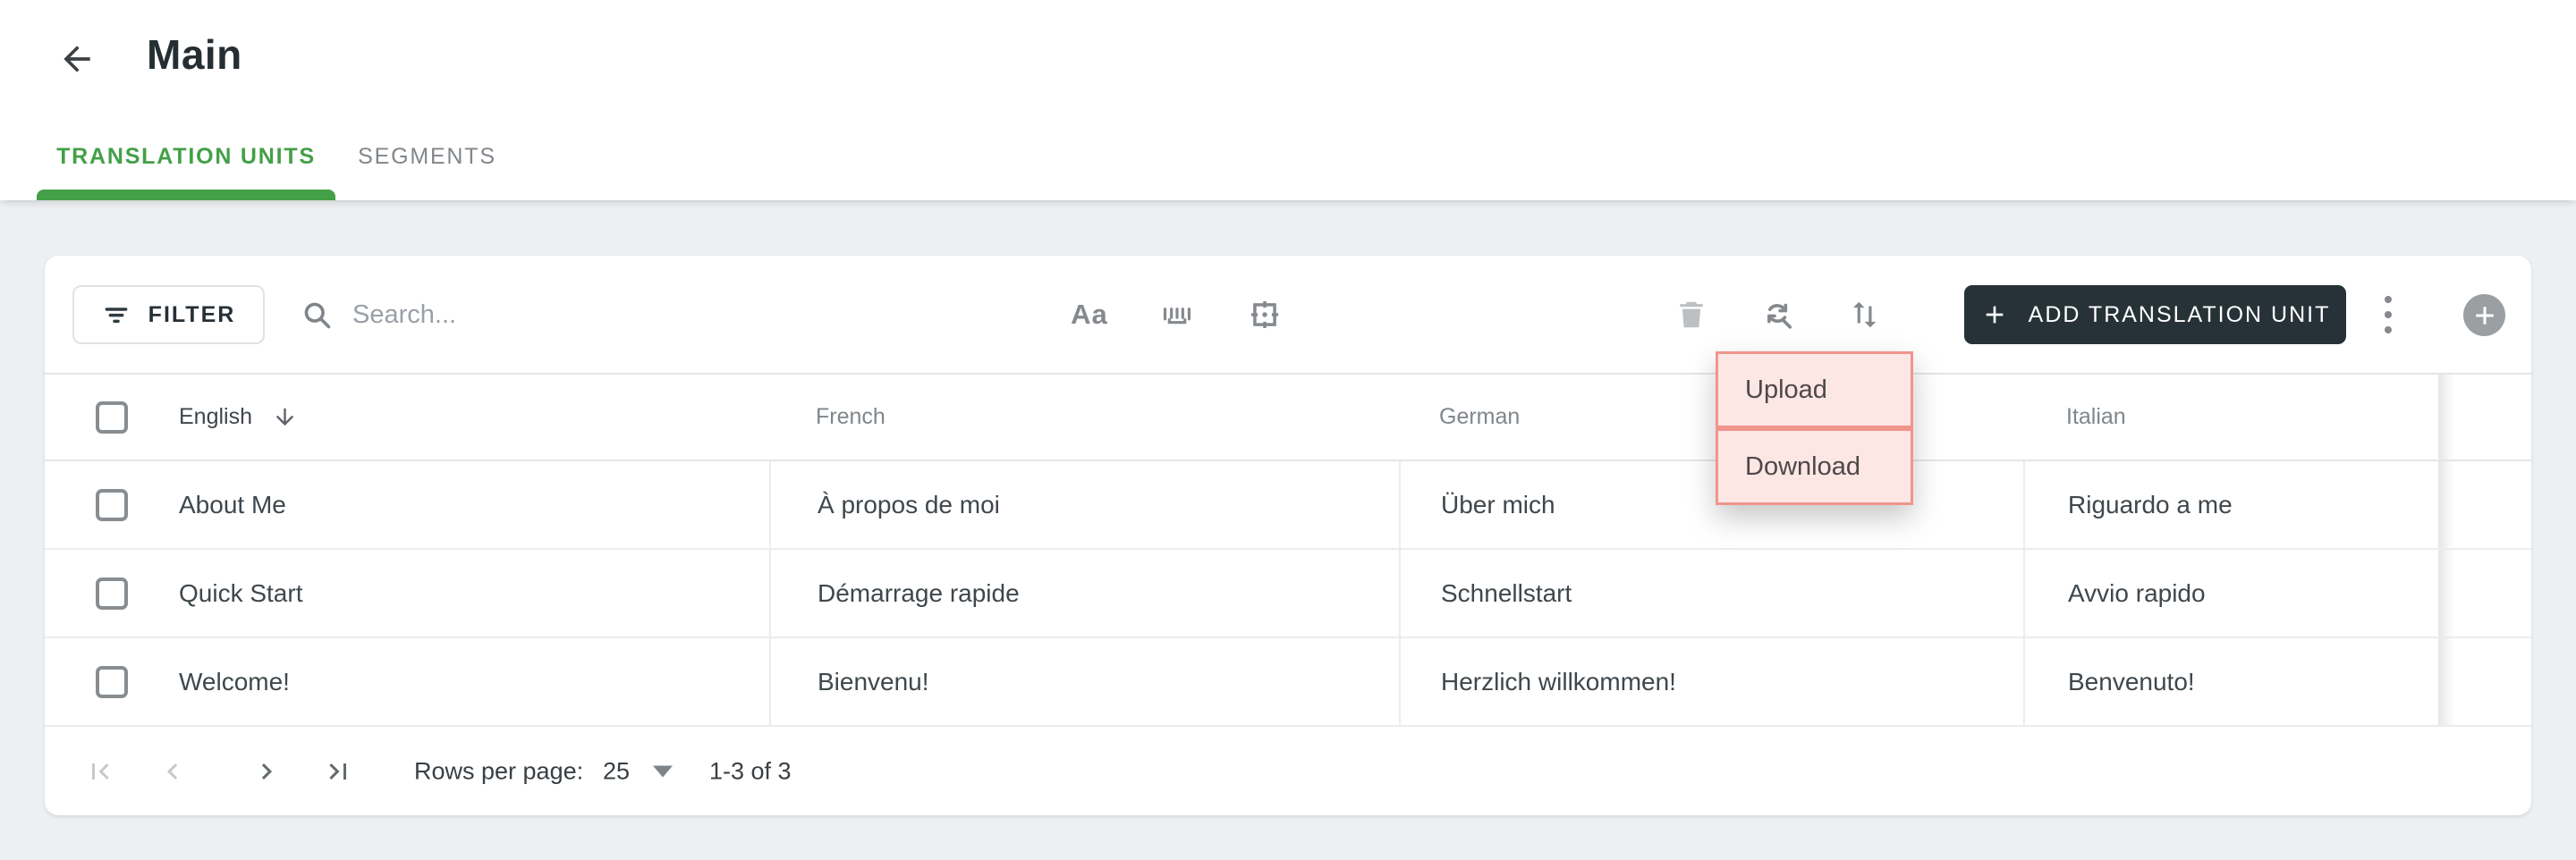  I want to click on table-header-row: English French German Italian, so click(1288, 417).